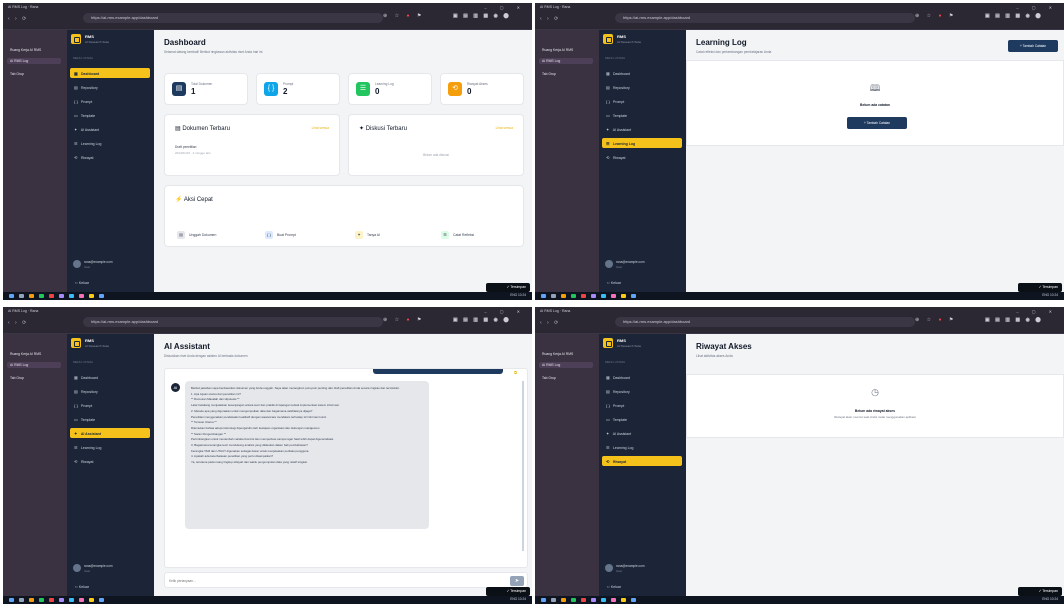  What do you see at coordinates (481, 234) in the screenshot?
I see `quick-action-reflection: ☰ Catat Refleksi` at bounding box center [481, 234].